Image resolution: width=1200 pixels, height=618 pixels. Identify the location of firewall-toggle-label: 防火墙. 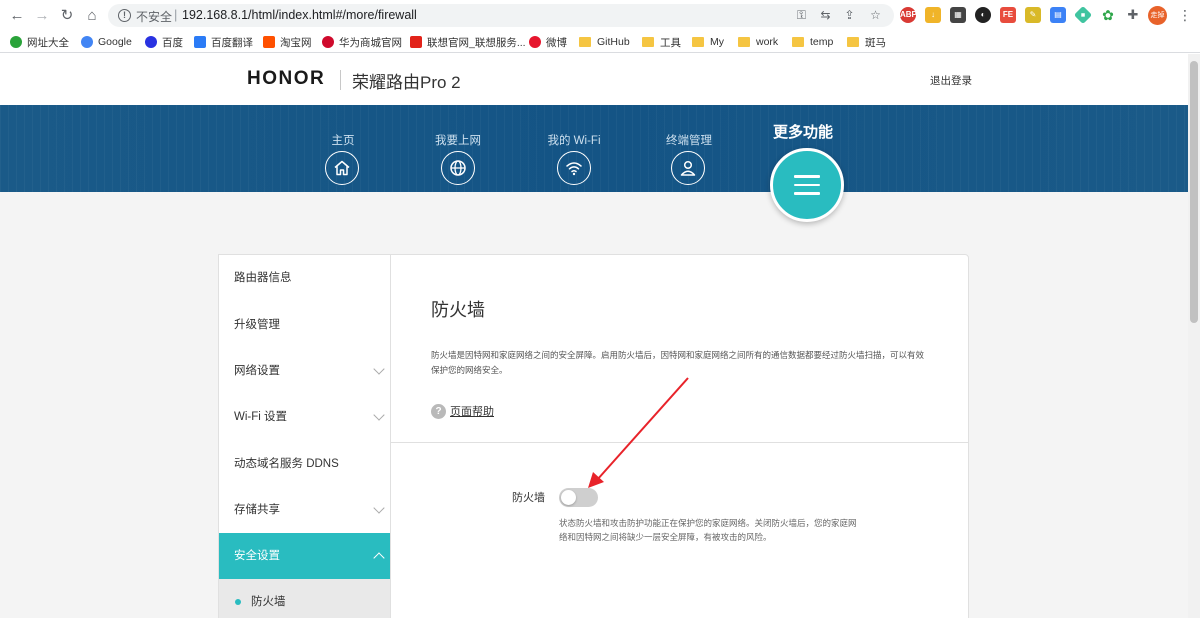
(528, 498).